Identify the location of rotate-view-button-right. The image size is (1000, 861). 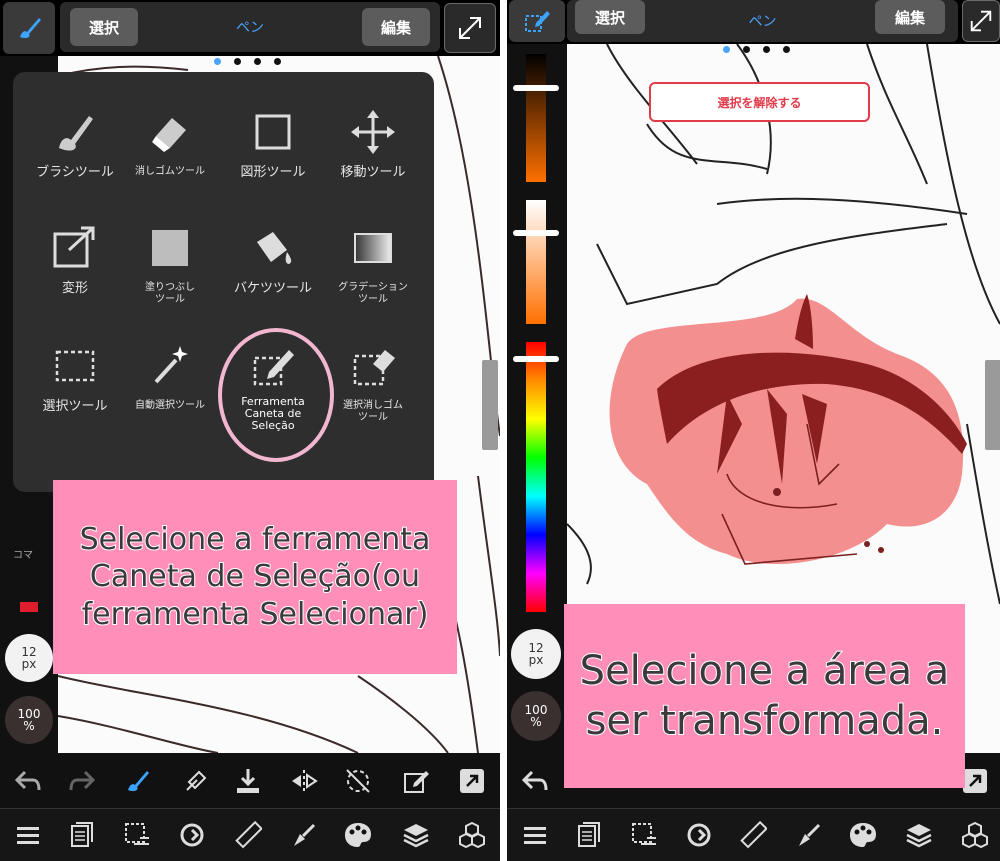
(699, 835).